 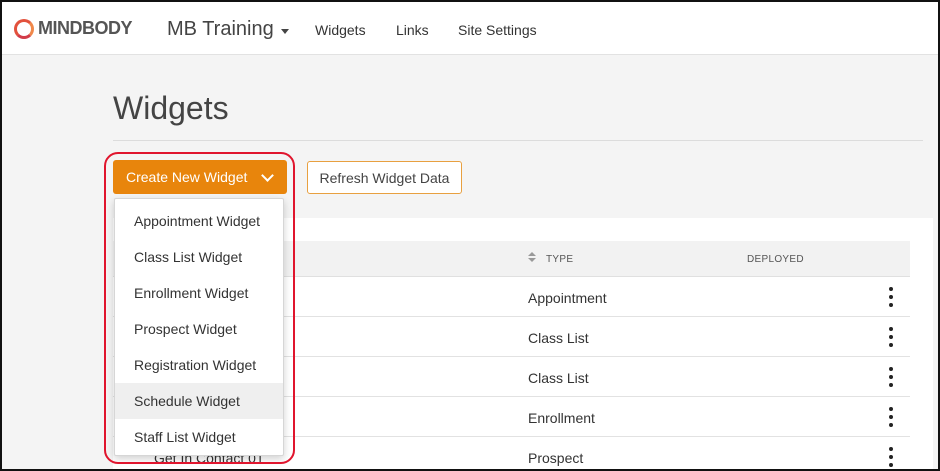 What do you see at coordinates (171, 108) in the screenshot?
I see `page-title: Widgets` at bounding box center [171, 108].